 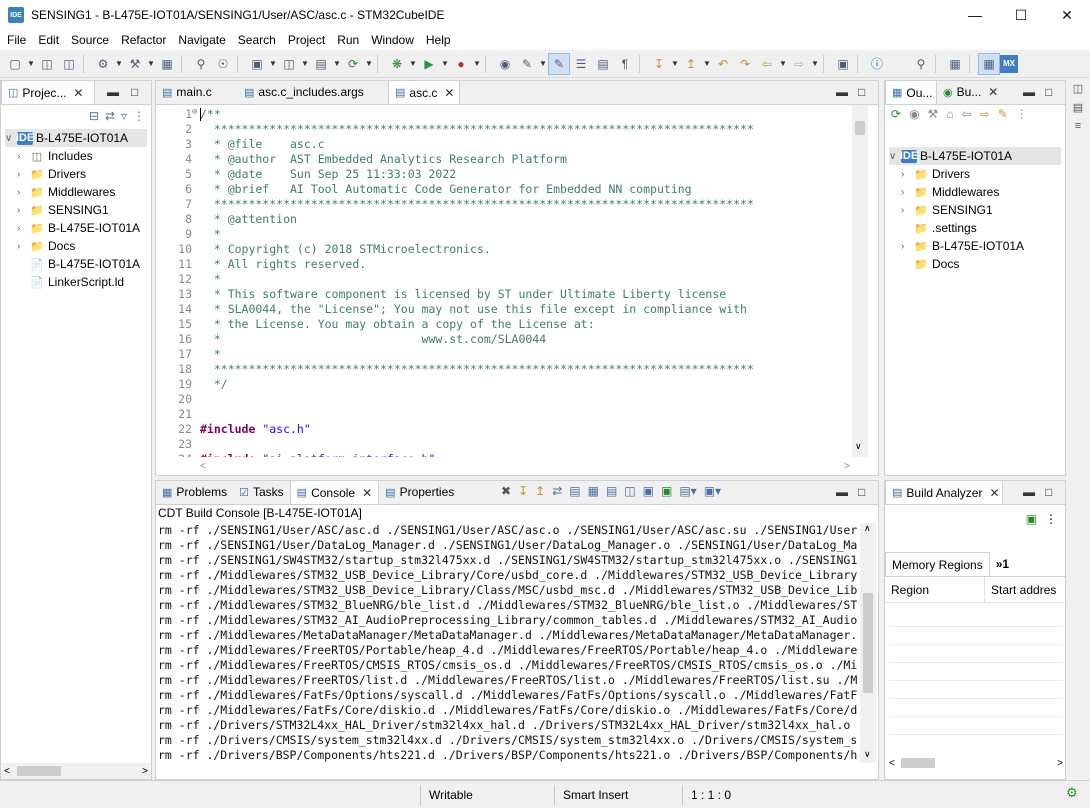 What do you see at coordinates (1002, 564) in the screenshot?
I see `tab-more: »1` at bounding box center [1002, 564].